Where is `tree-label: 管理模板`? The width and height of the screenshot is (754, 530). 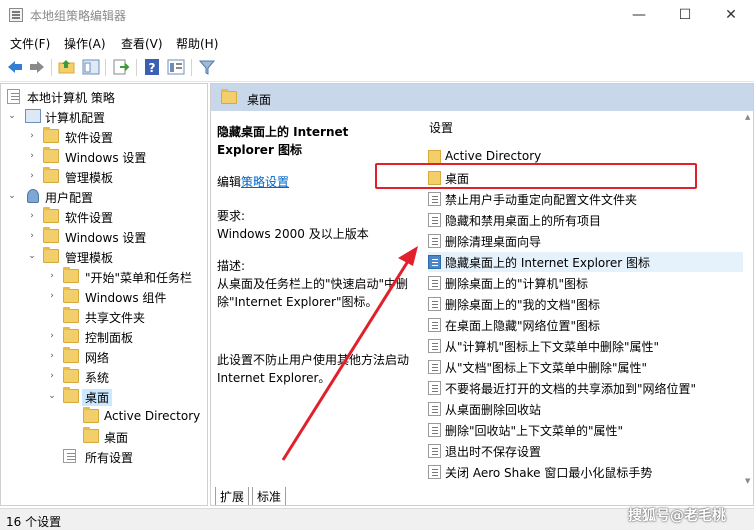
tree-label: 管理模板 is located at coordinates (89, 178).